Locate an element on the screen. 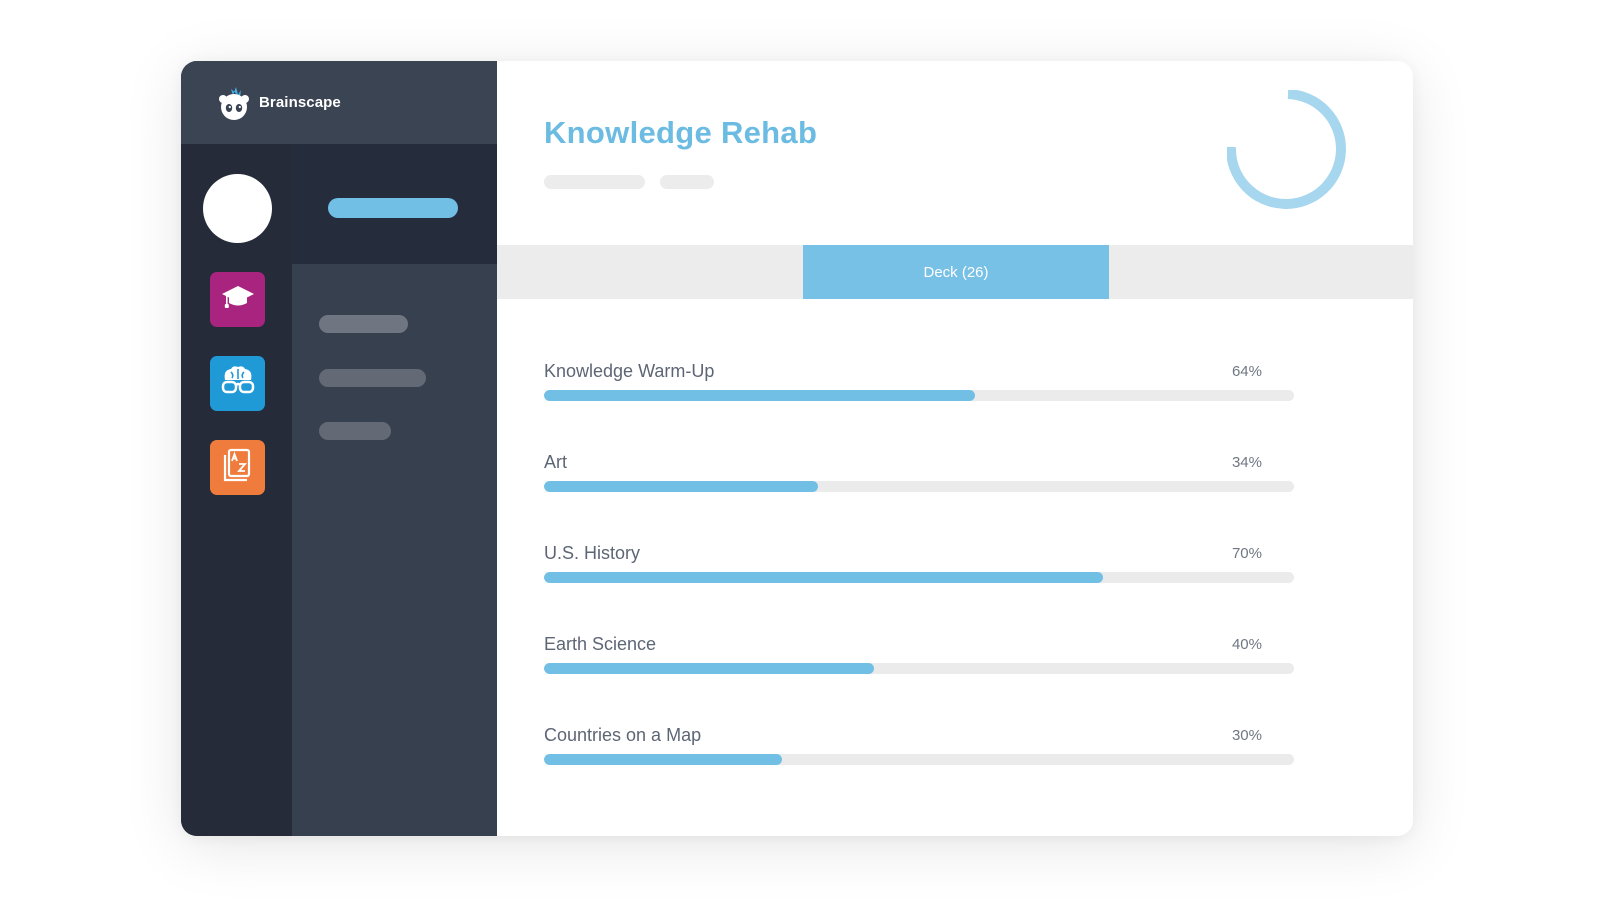 The width and height of the screenshot is (1600, 900). nav-classes-button is located at coordinates (237, 299).